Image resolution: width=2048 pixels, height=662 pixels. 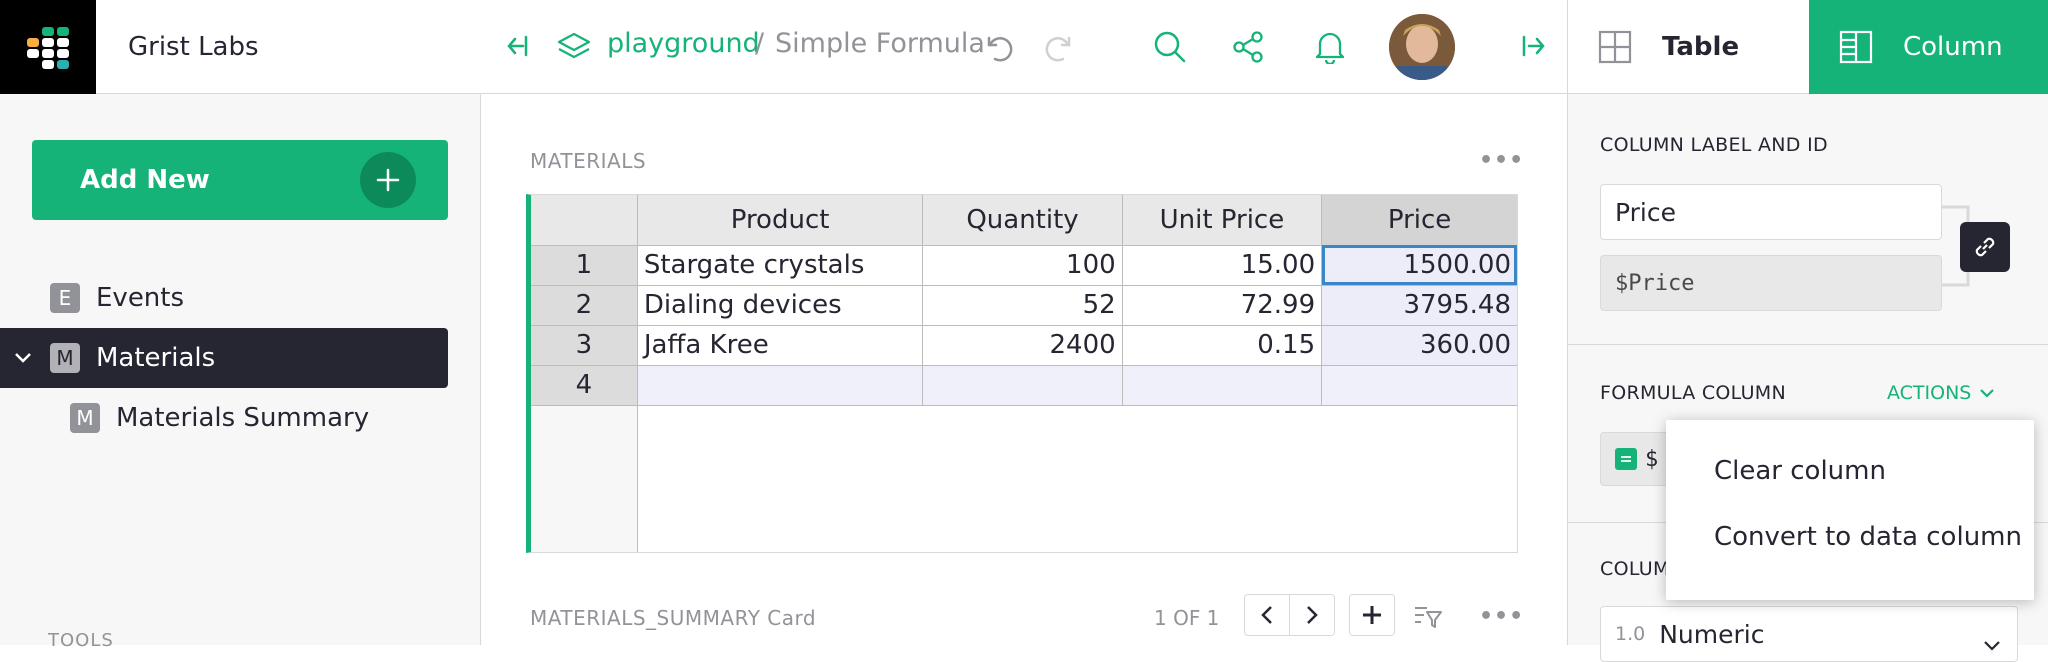 I want to click on menu-item-convert-to-data-column: Convert to data column, so click(x=1868, y=537).